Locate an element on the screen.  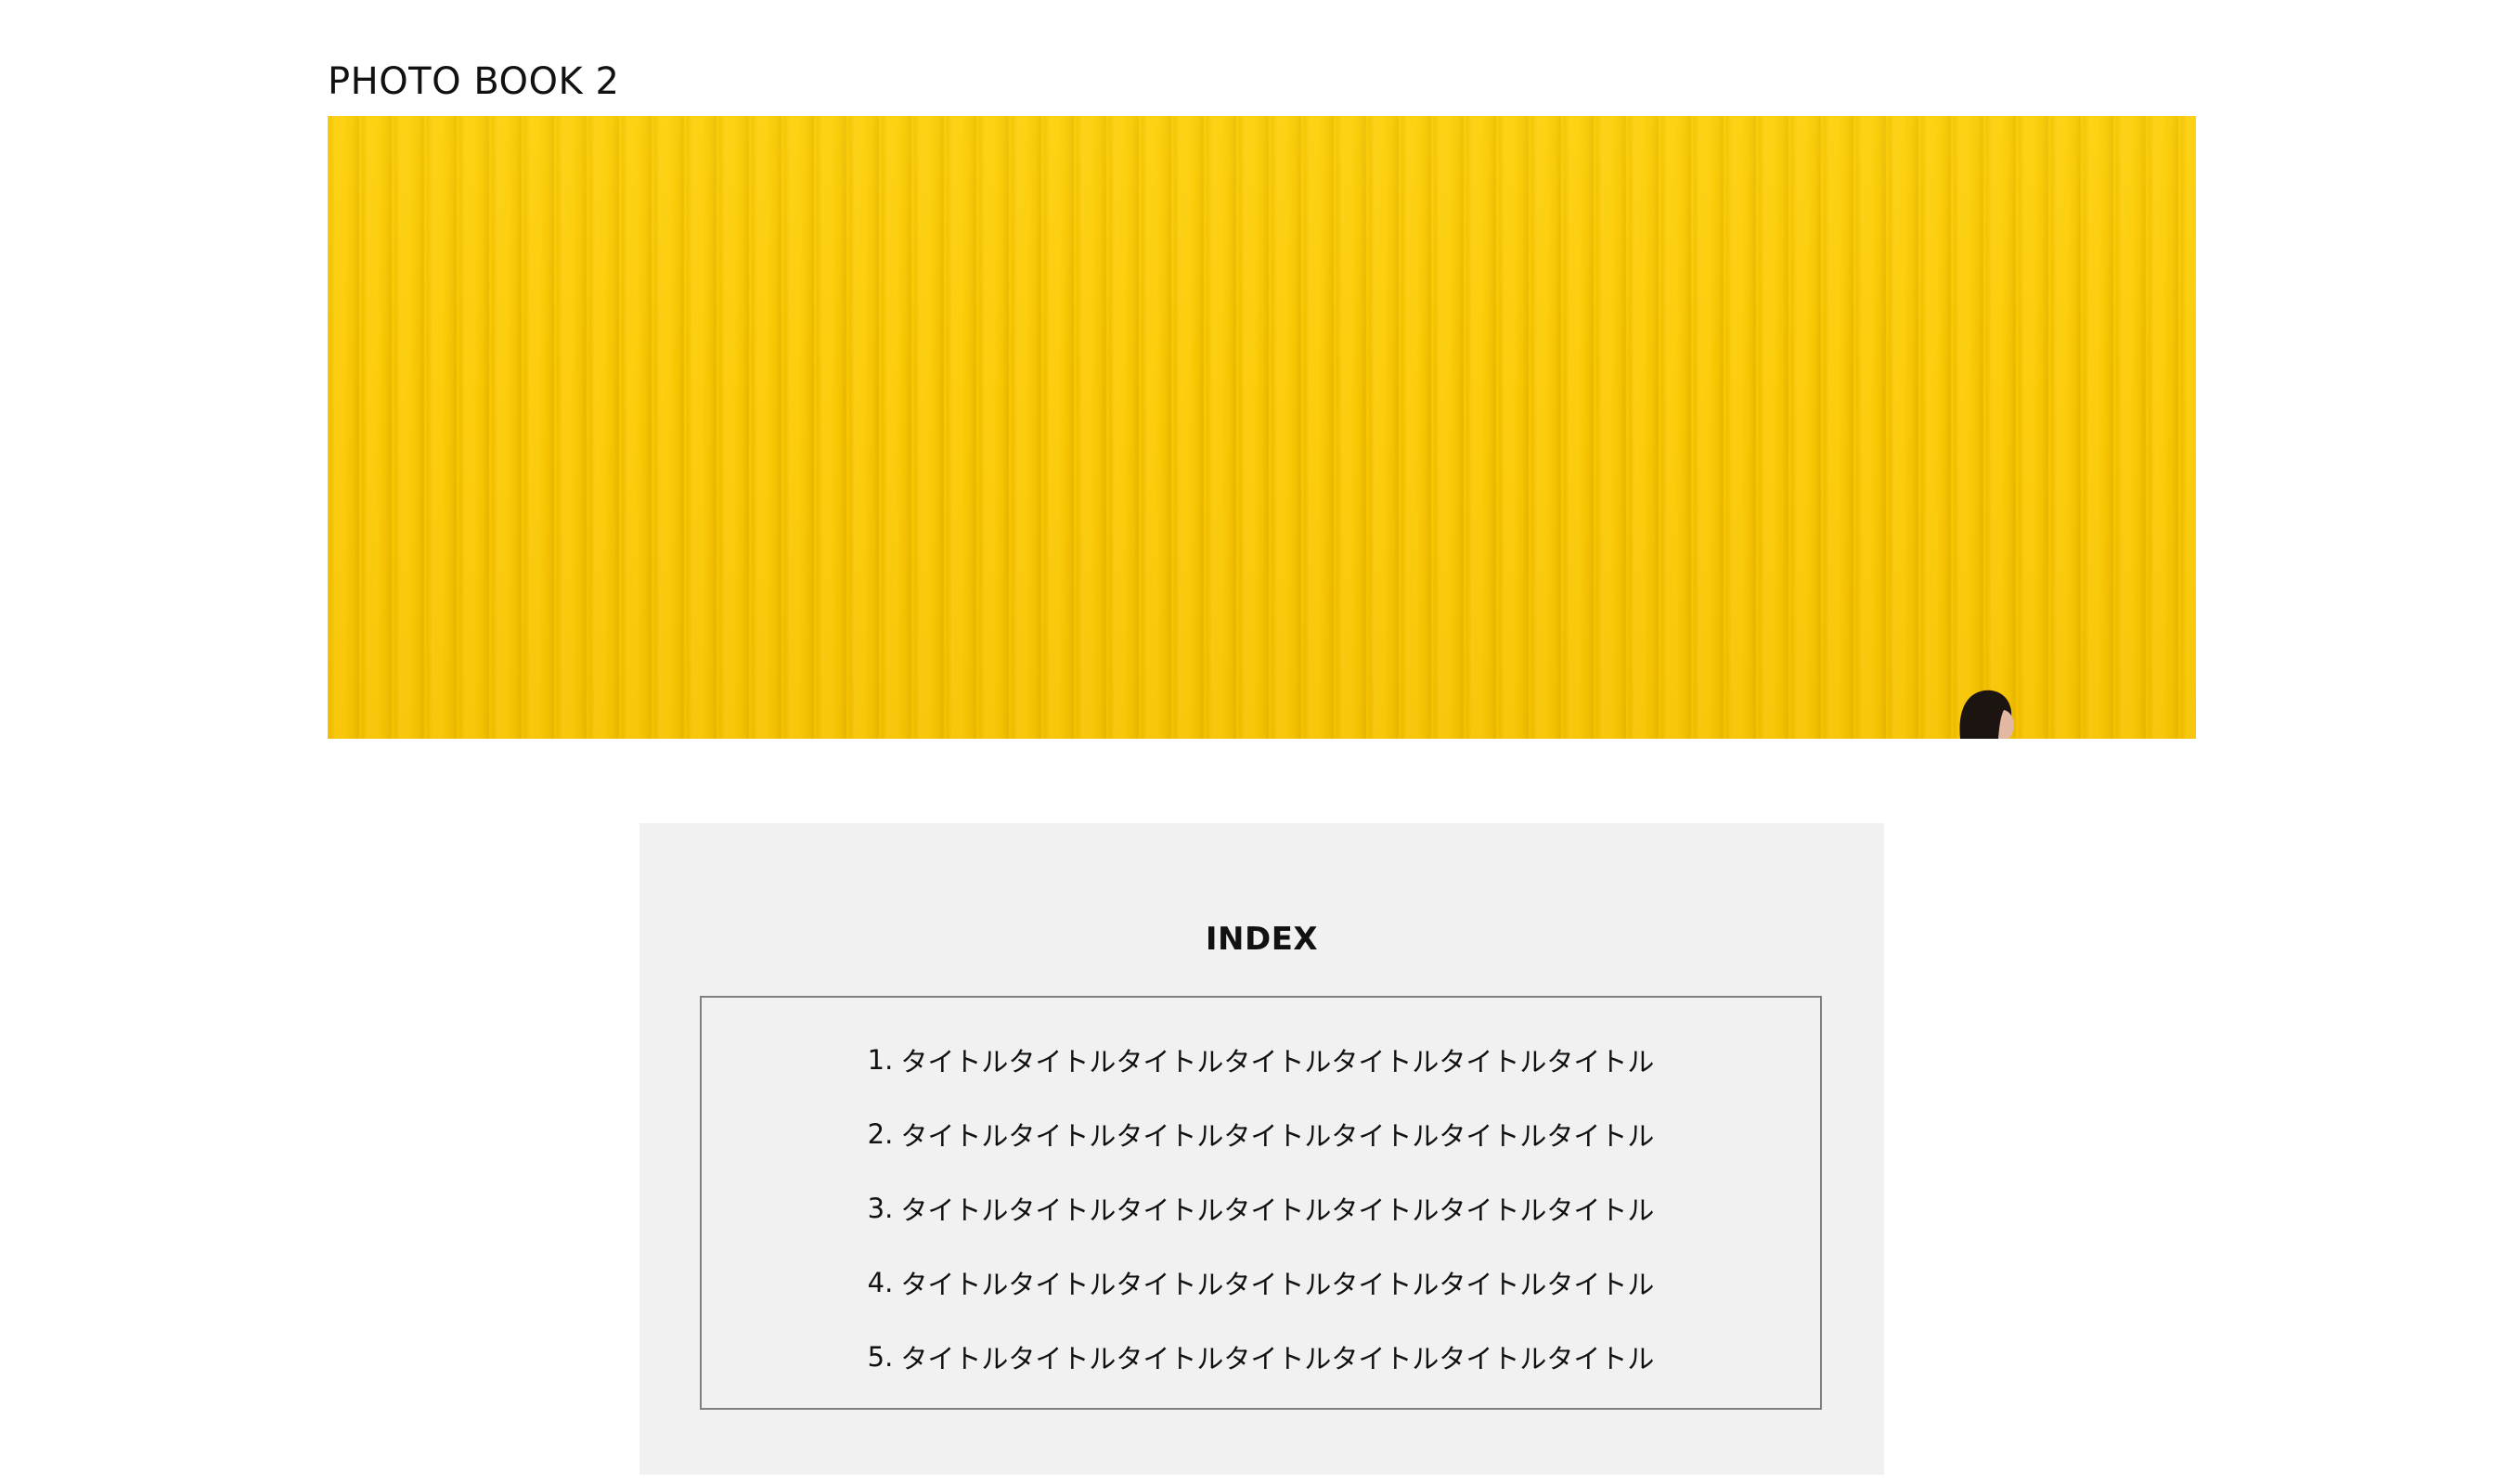
index-item: 3. タイトルタイトルタイトルタイトルタイトルタイトルタイトル is located at coordinates (1261, 1208).